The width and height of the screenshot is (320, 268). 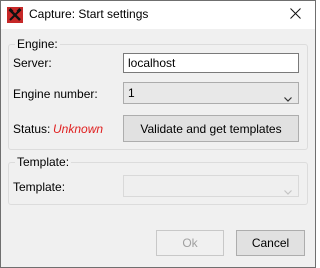 I want to click on ok-button: Ok, so click(x=190, y=243).